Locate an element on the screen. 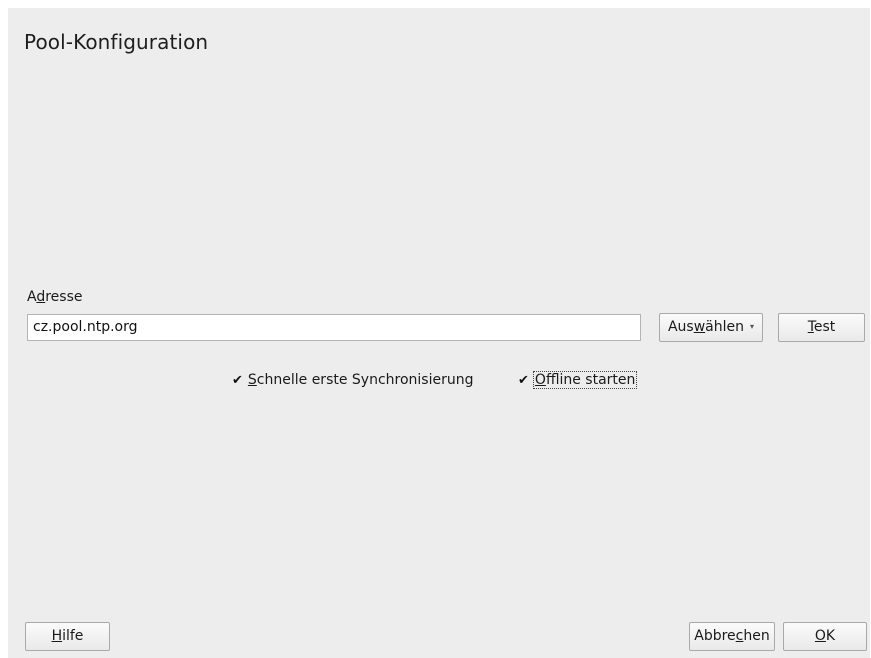 This screenshot has width=871, height=658. offline-start-label: Offline starten is located at coordinates (585, 380).